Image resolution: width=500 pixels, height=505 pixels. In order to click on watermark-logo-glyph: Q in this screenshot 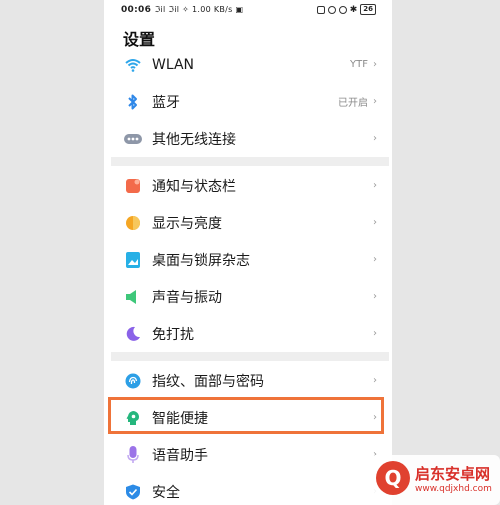, I will do `click(393, 478)`.